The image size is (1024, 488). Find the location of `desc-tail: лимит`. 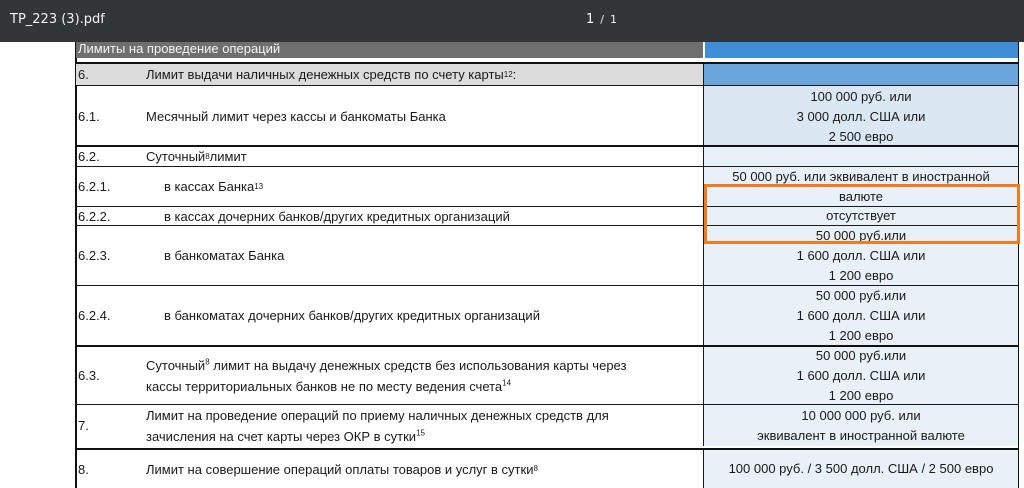

desc-tail: лимит is located at coordinates (228, 156).